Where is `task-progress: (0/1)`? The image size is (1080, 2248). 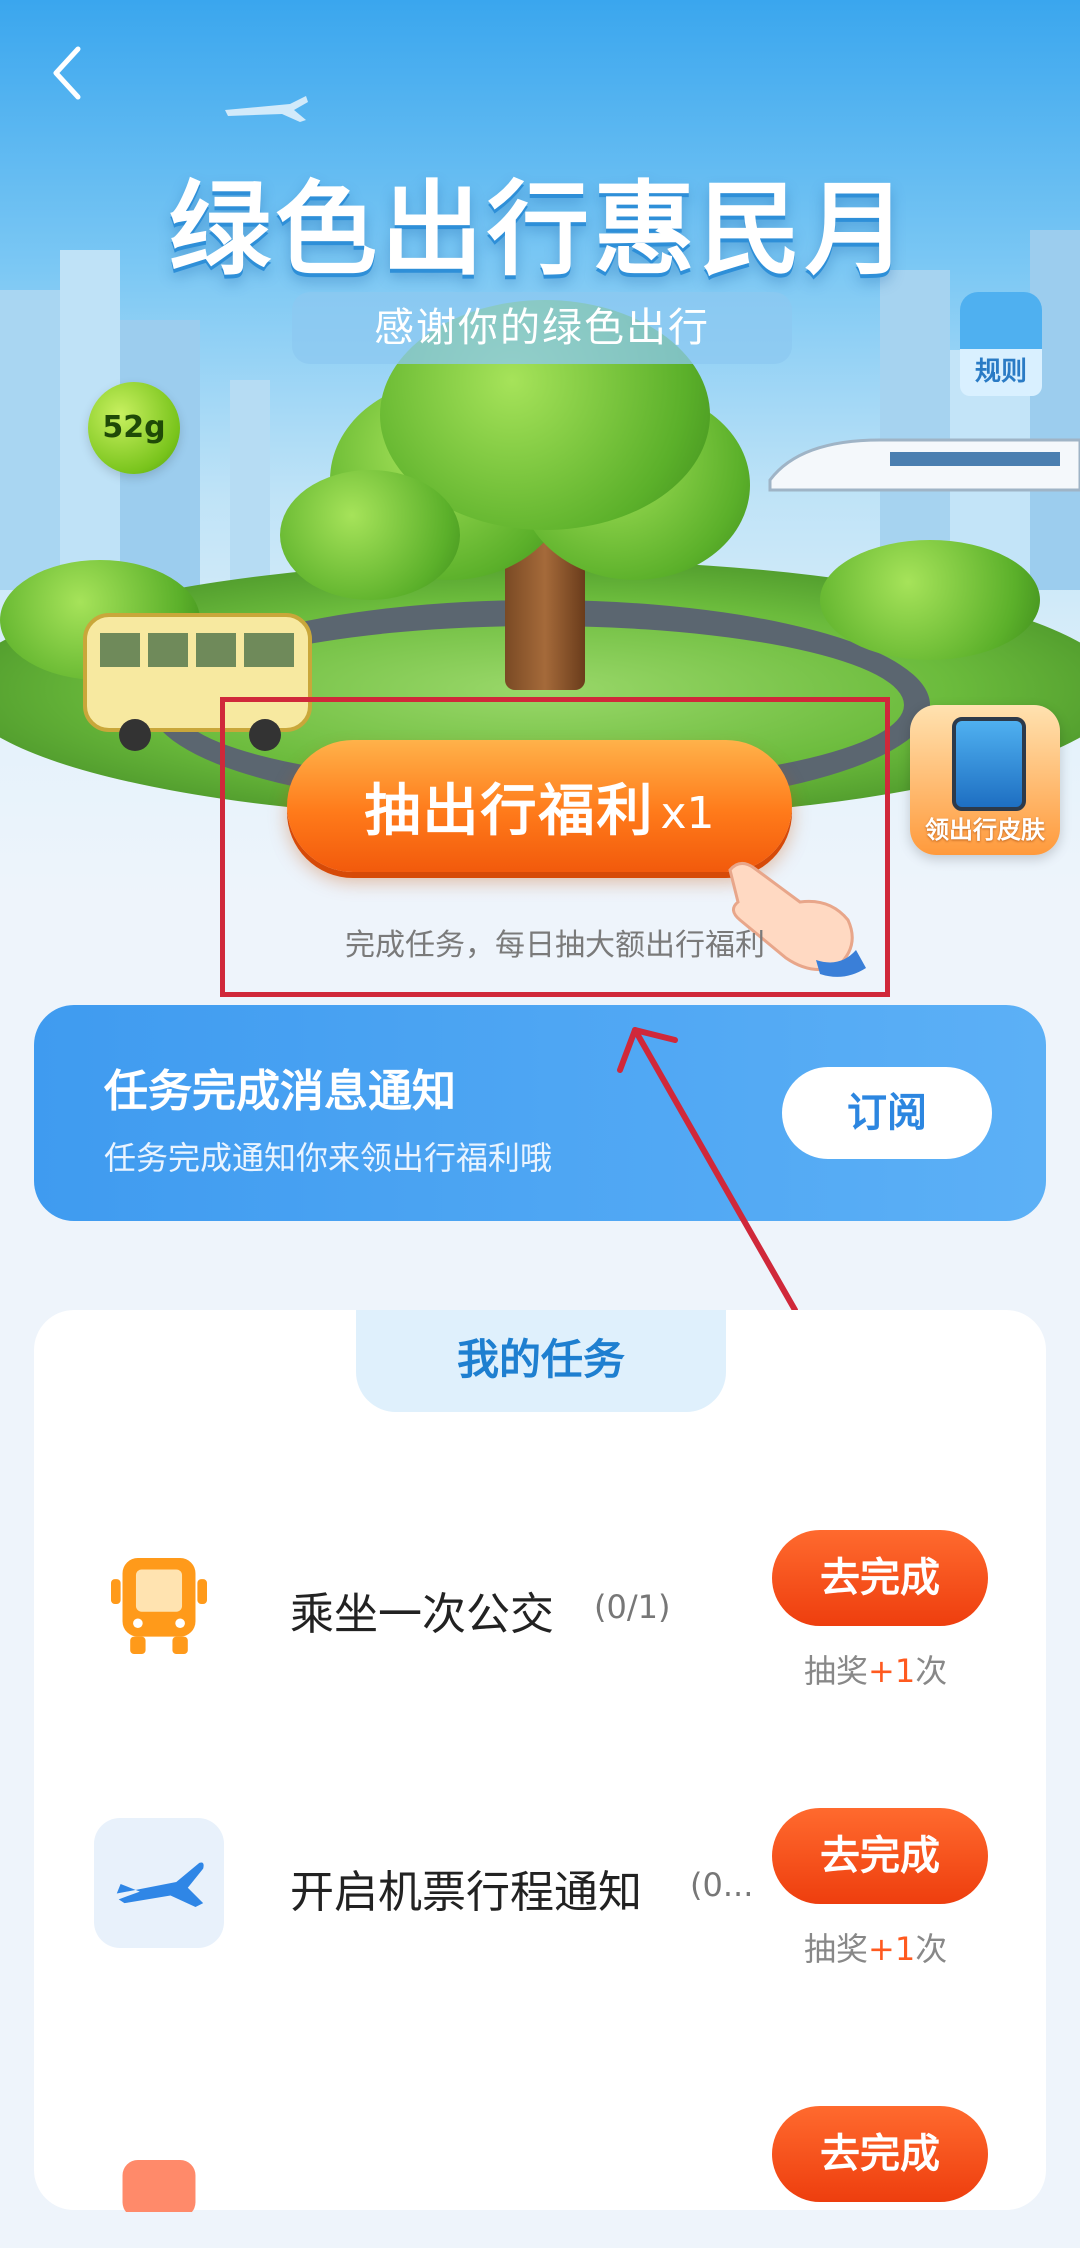
task-progress: (0/1) is located at coordinates (632, 1607).